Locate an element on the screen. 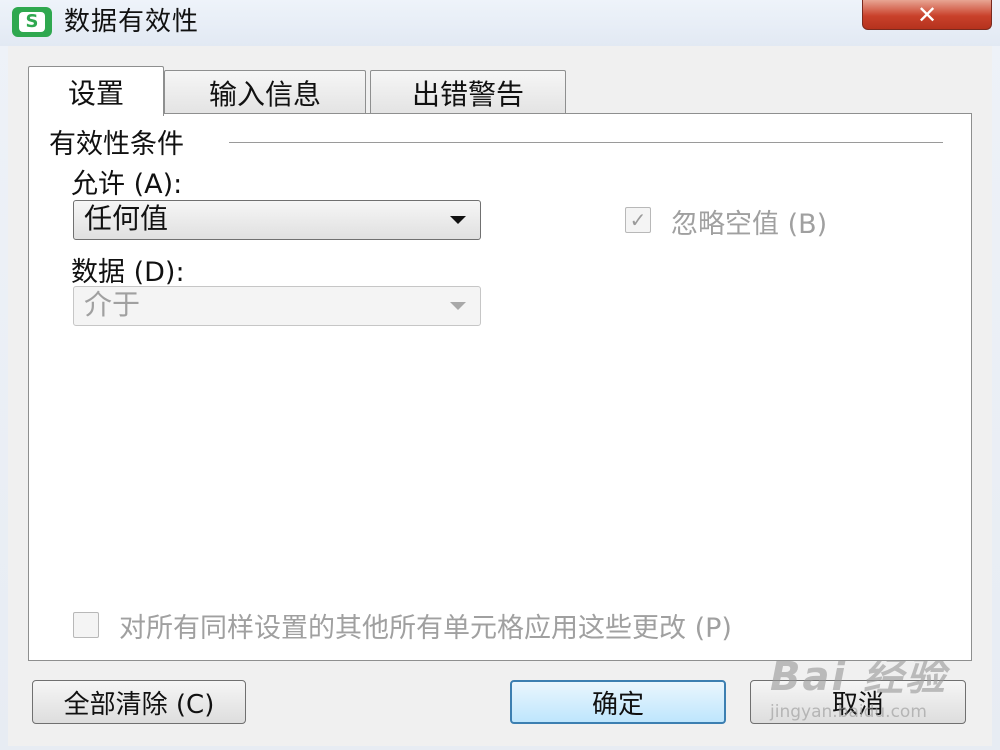 This screenshot has height=750, width=1000. allow-label: 允许 (A): is located at coordinates (127, 184).